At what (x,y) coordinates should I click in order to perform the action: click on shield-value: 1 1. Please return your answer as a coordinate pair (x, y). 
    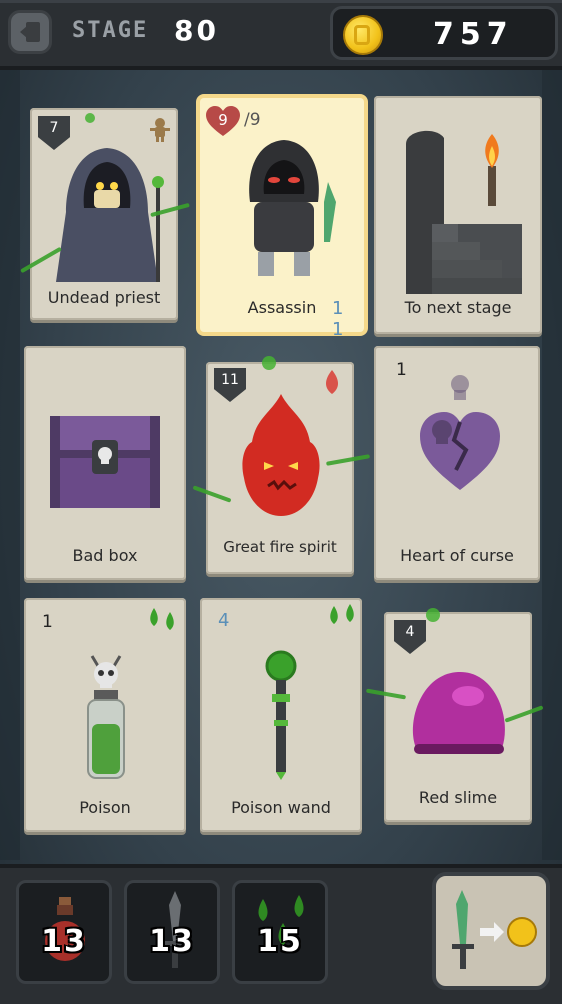
    Looking at the image, I should click on (339, 319).